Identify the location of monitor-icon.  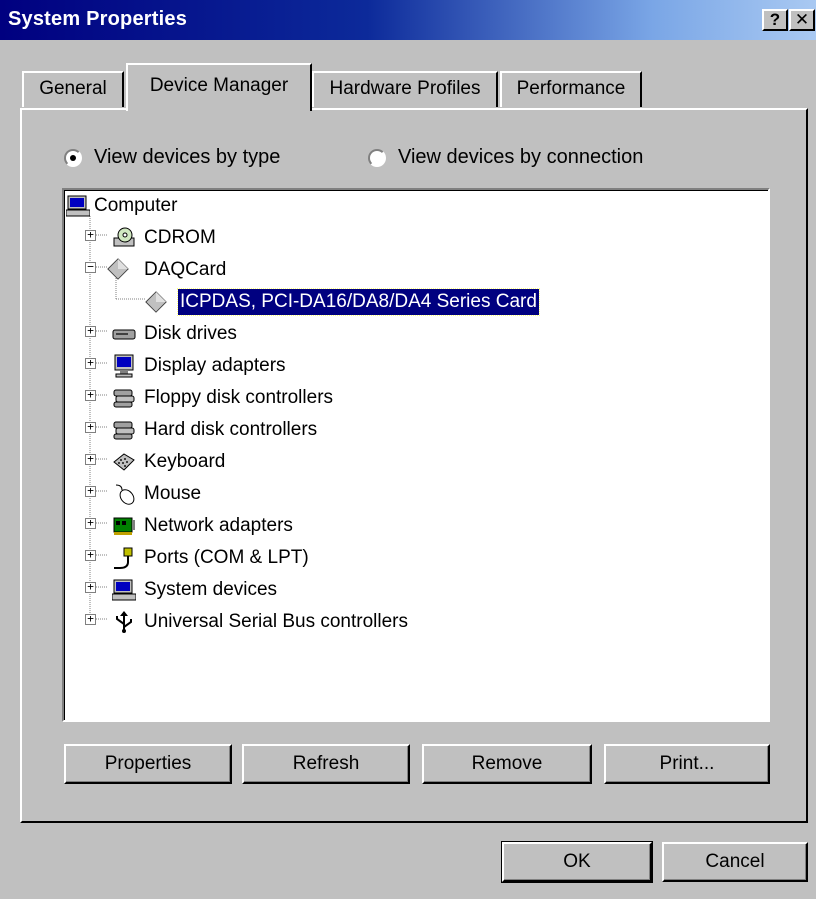
(124, 366).